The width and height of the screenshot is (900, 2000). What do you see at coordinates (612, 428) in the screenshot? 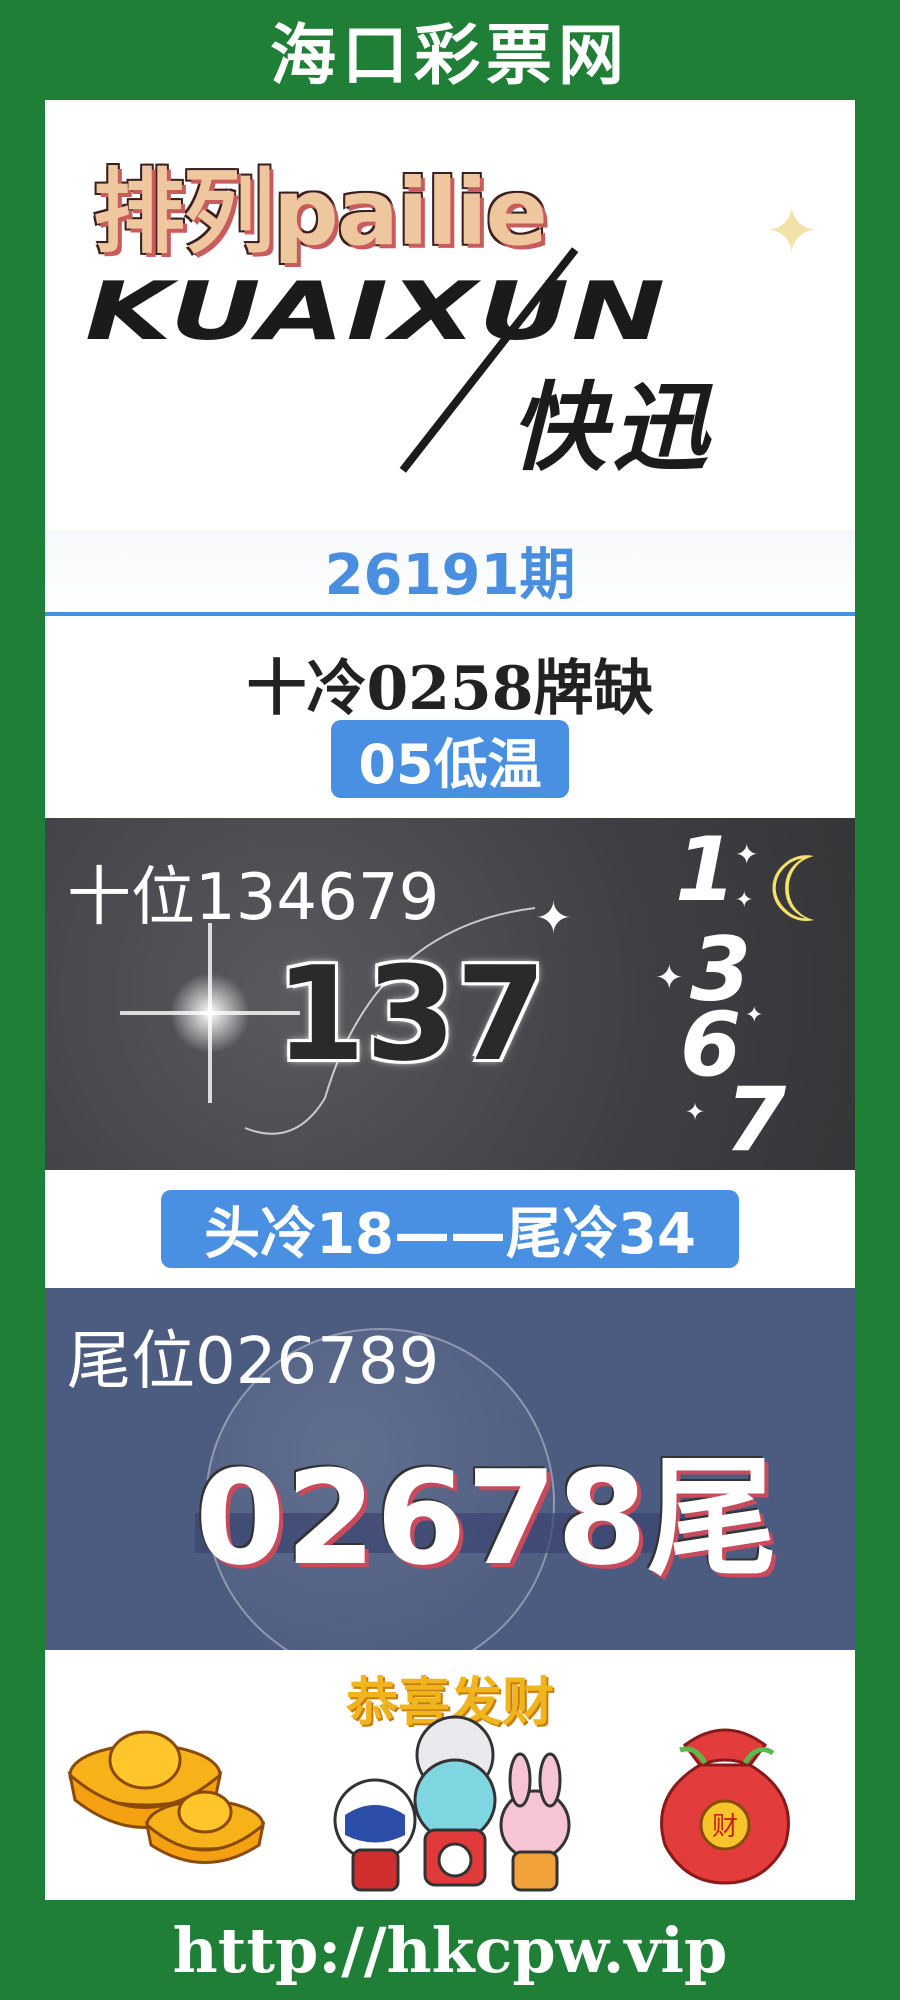
I see `logo-kuaixun-cn-text: 快迅` at bounding box center [612, 428].